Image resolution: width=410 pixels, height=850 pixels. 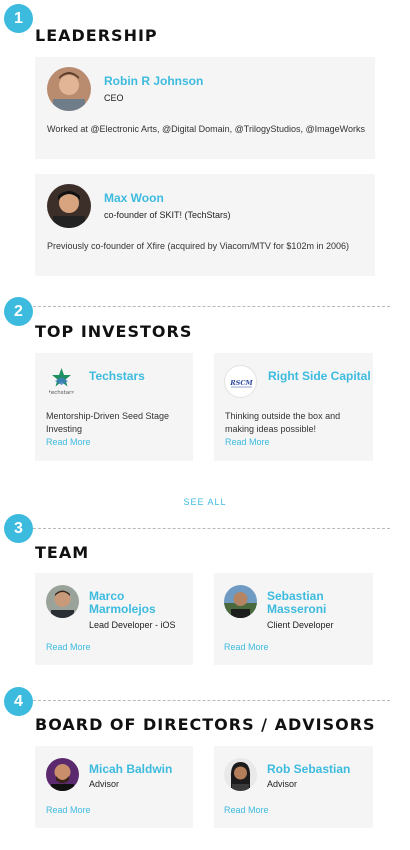 What do you see at coordinates (132, 625) in the screenshot?
I see `team-member-role: Lead Developer - iOS` at bounding box center [132, 625].